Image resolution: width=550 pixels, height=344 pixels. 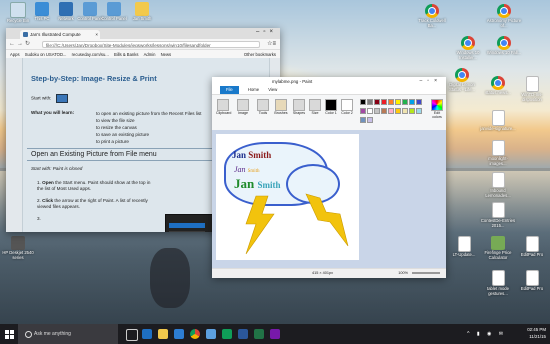 I want to click on system-tray-icons: ^ ▮ ◉ ✉, so click(x=486, y=334).